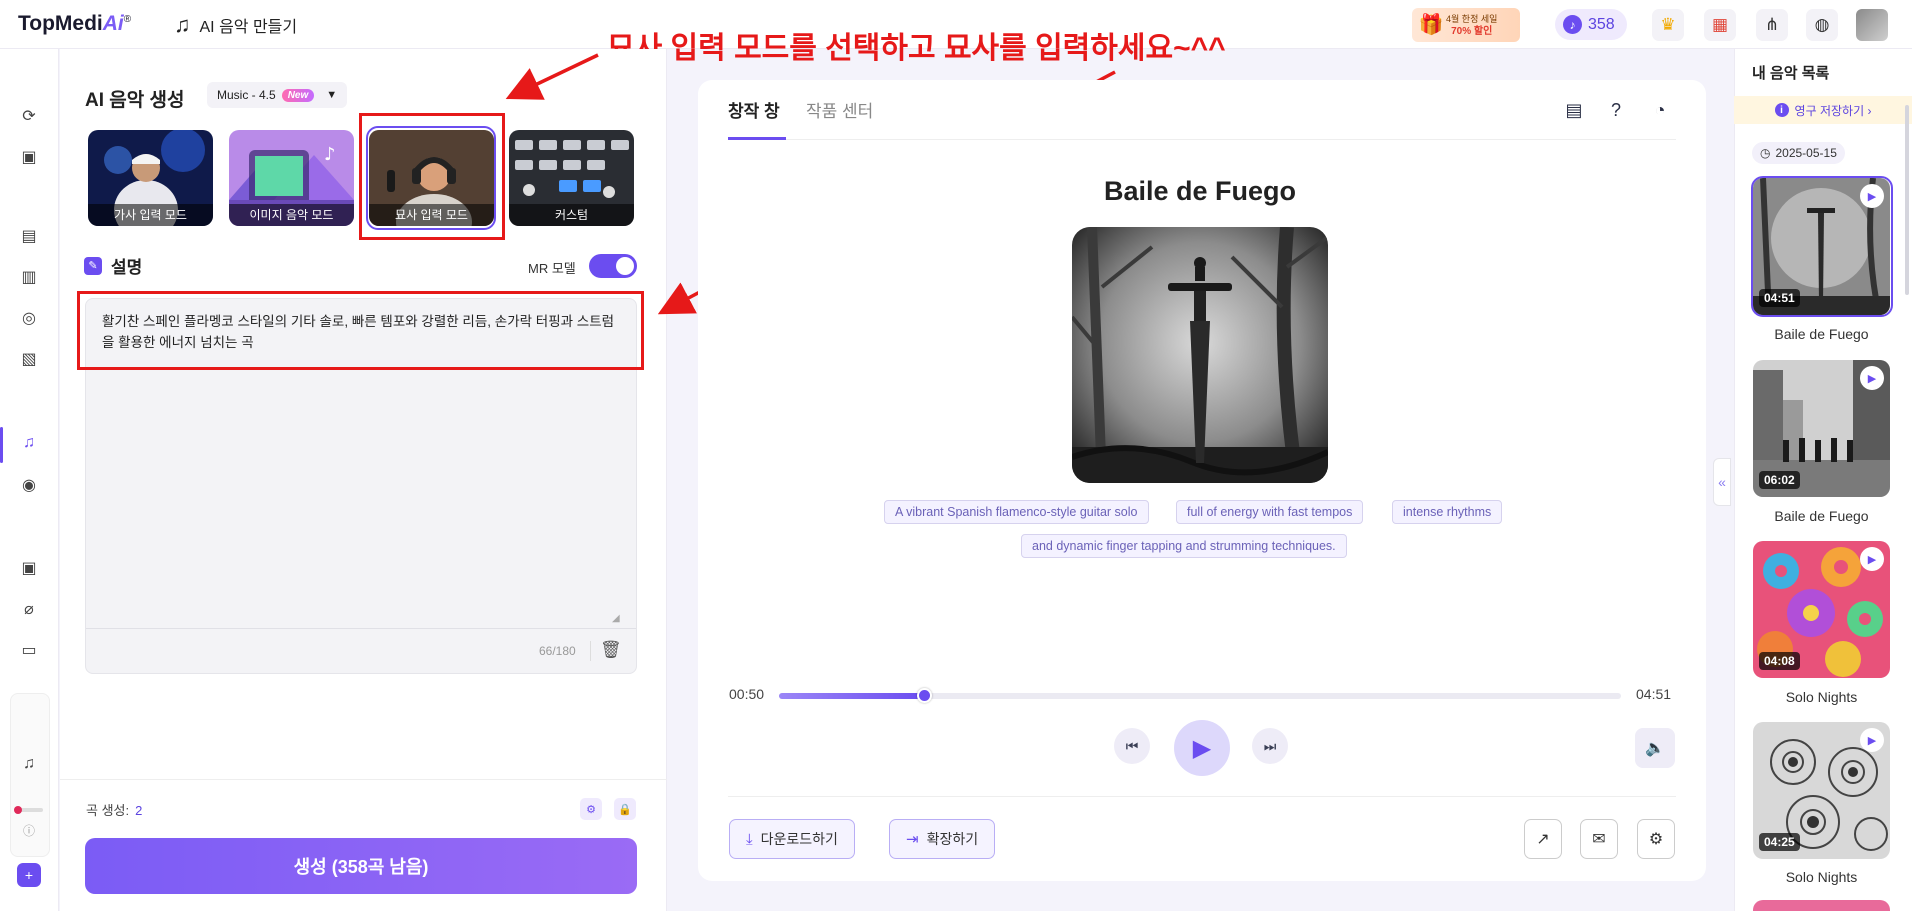 This screenshot has width=1912, height=911. I want to click on date-chip: ◷ 2025-05-15, so click(1798, 153).